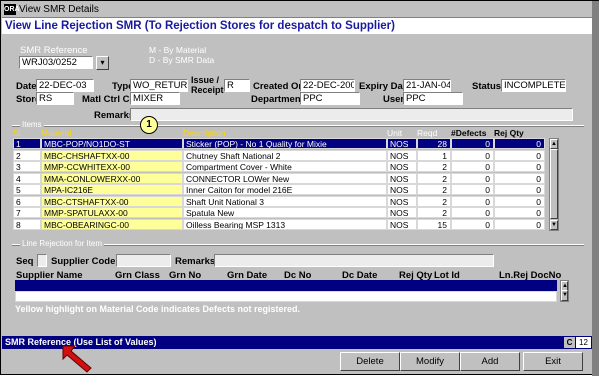 The image size is (599, 376). What do you see at coordinates (27, 166) in the screenshot?
I see `cell-sl: 3` at bounding box center [27, 166].